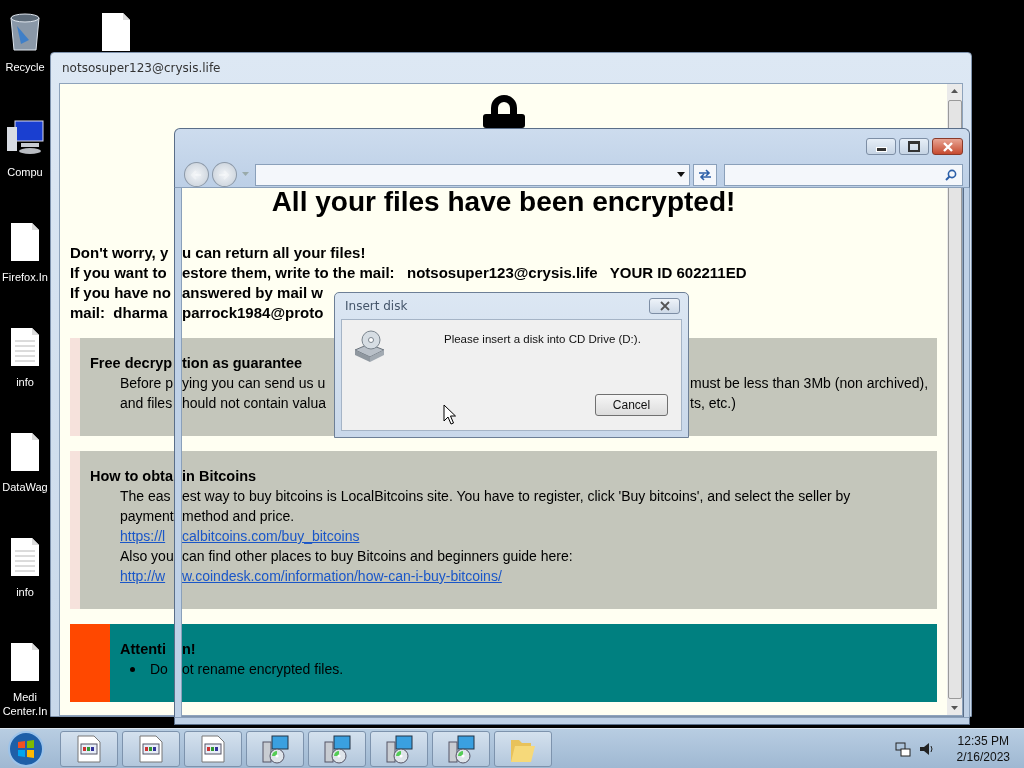 The height and width of the screenshot is (768, 1024). Describe the element at coordinates (146, 383) in the screenshot. I see `paragraph-text: Before p` at that location.